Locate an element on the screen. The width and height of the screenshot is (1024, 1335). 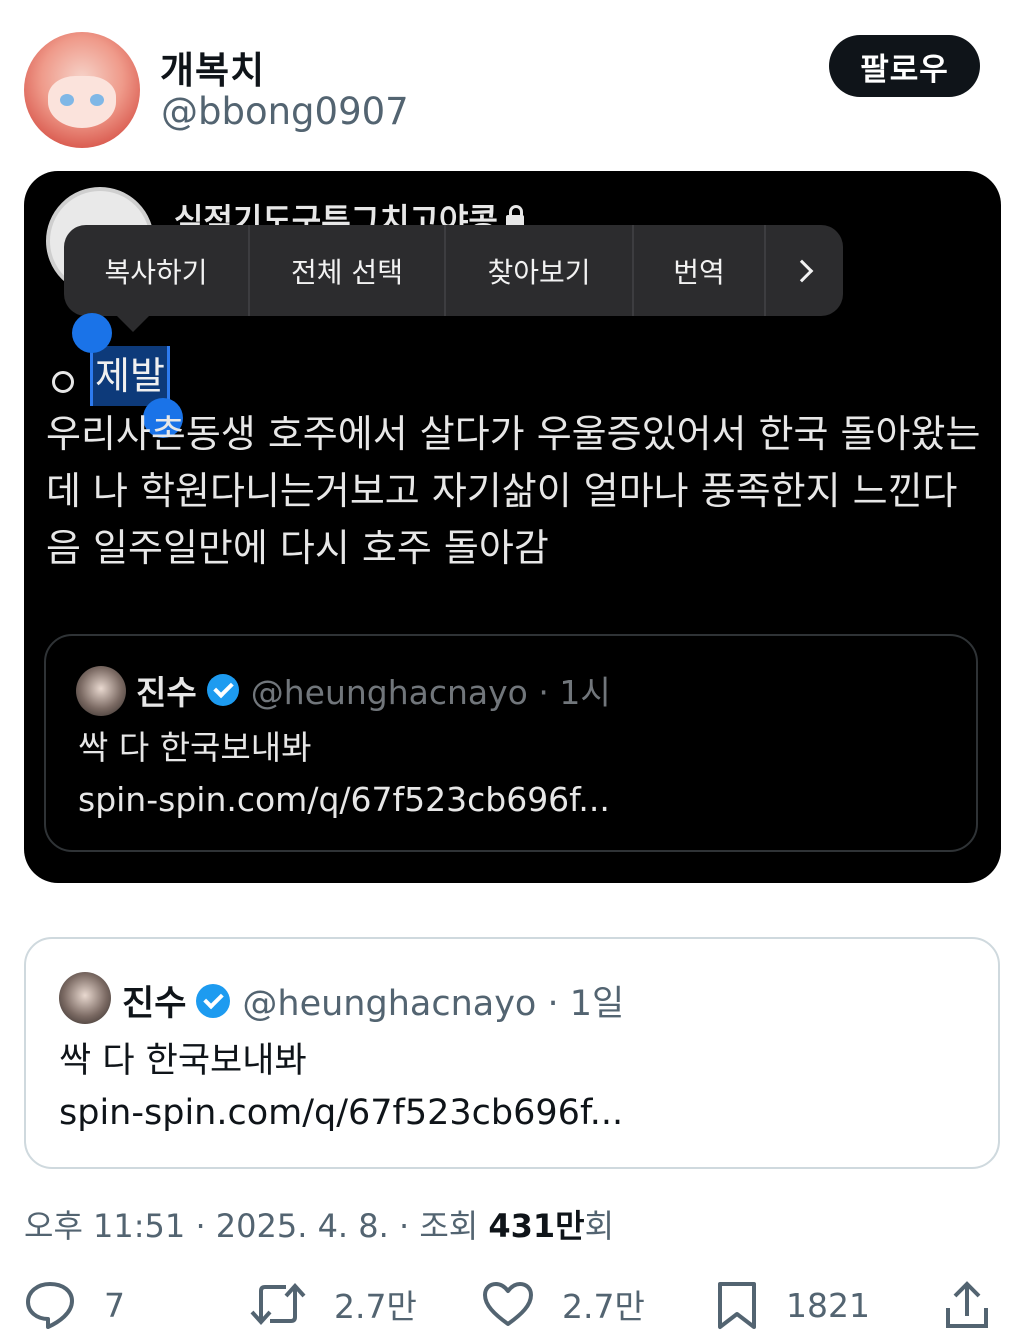
selection-handle-start is located at coordinates (92, 333).